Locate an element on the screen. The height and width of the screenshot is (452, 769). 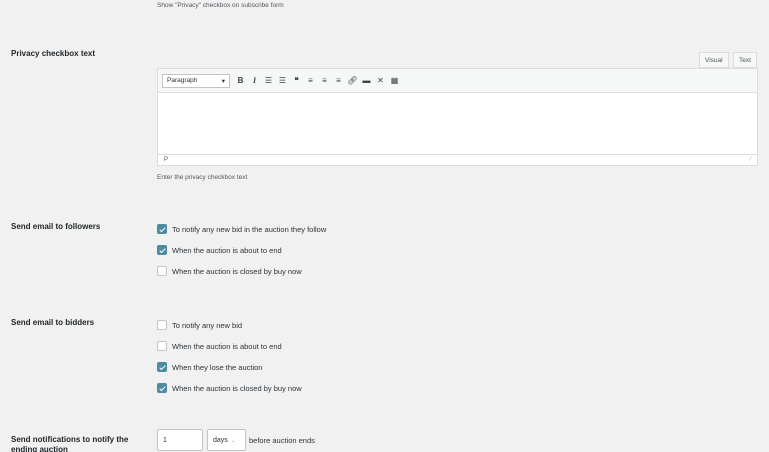
bidders-option-closed-buy-now: When the auction is closed by buy now is located at coordinates (229, 388).